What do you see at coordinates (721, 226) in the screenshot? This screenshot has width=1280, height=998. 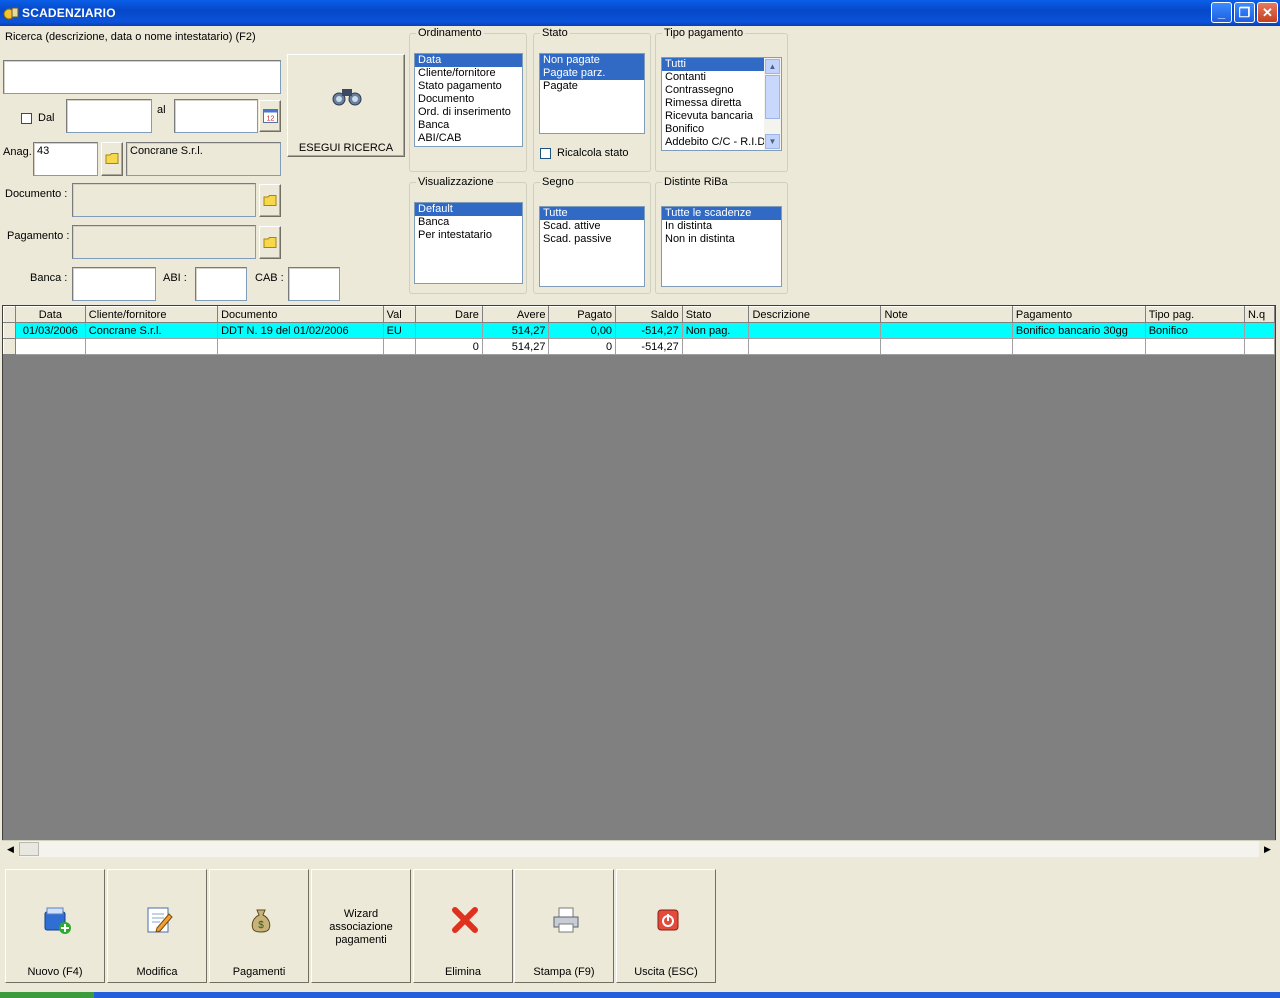 I see `list-item: In distinta` at bounding box center [721, 226].